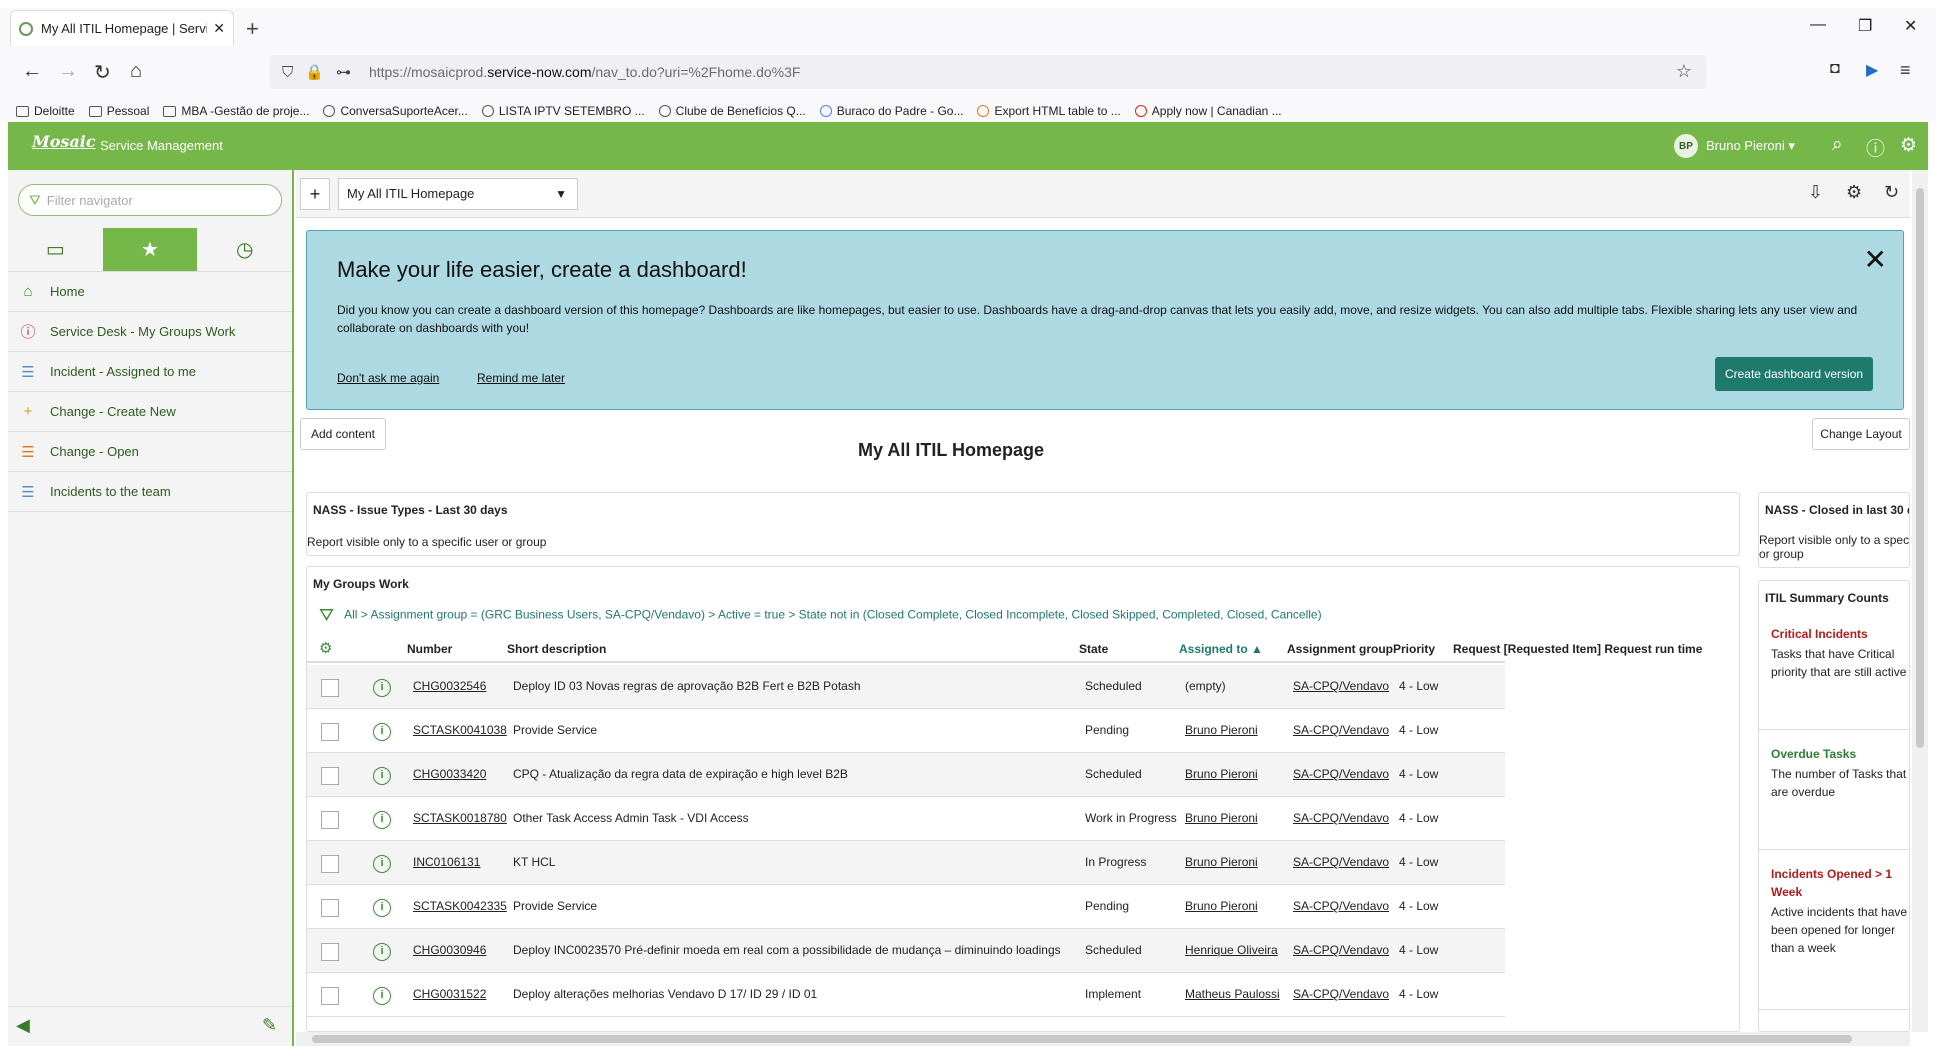  I want to click on record-number-link: CHG0033420, so click(449, 774).